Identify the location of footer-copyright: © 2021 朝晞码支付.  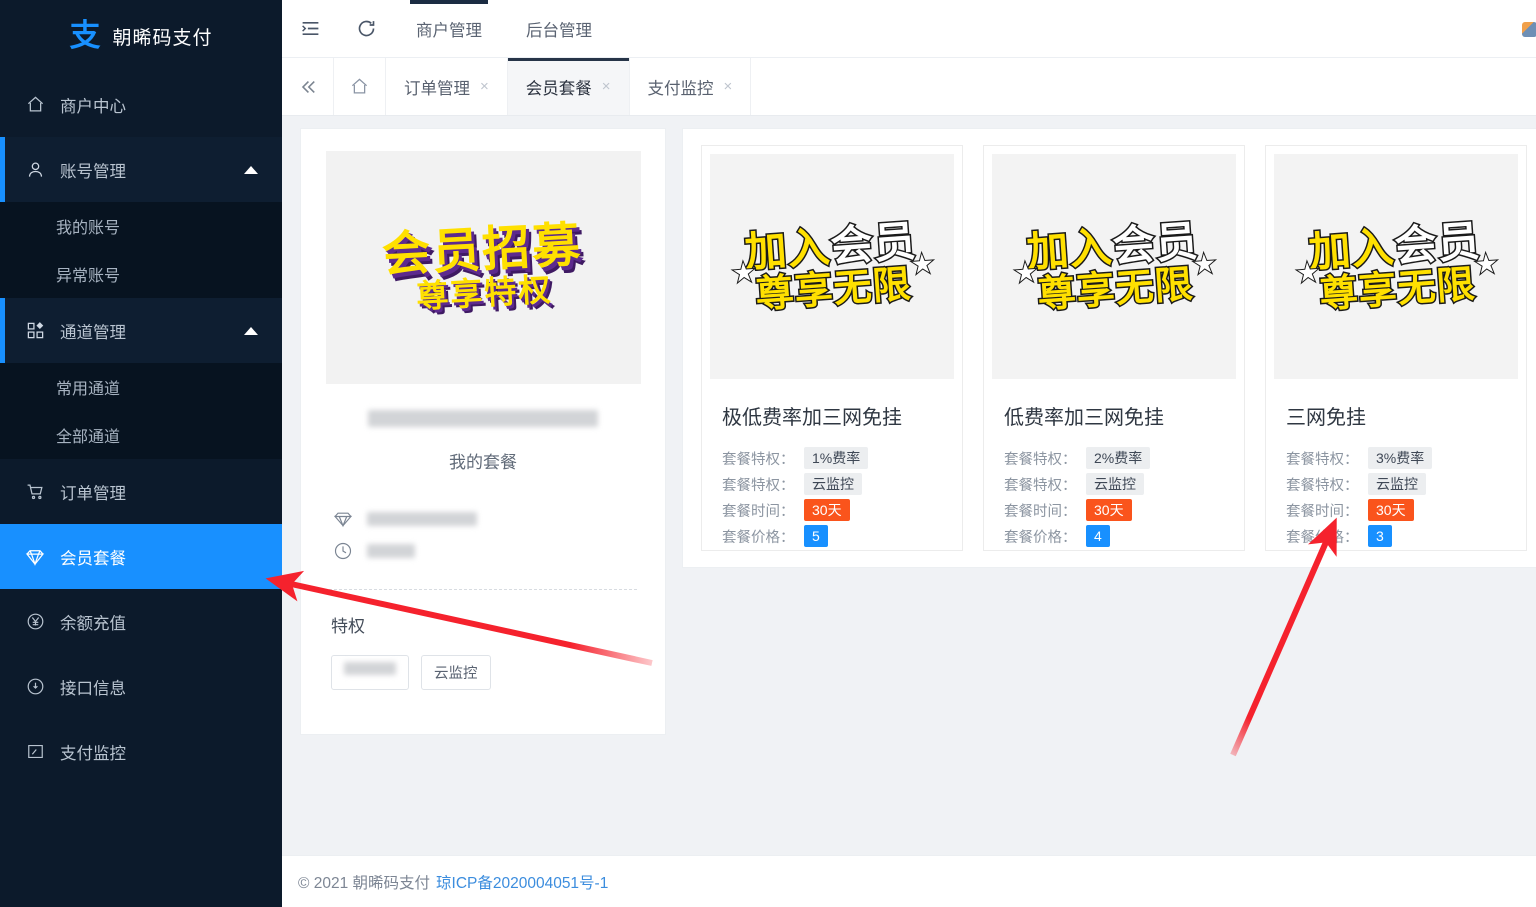
(364, 883).